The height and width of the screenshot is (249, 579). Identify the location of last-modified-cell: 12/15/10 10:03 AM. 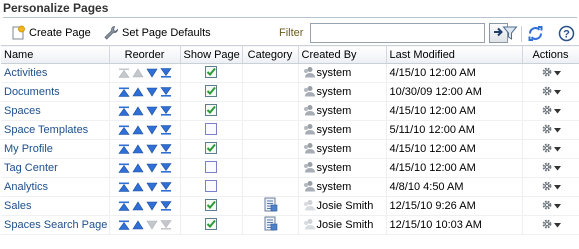
(454, 225).